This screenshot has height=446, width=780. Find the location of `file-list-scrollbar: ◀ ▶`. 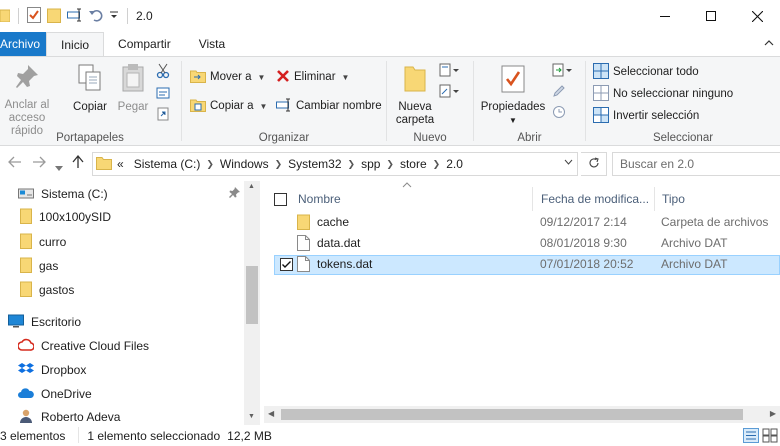

file-list-scrollbar: ◀ ▶ is located at coordinates (522, 414).